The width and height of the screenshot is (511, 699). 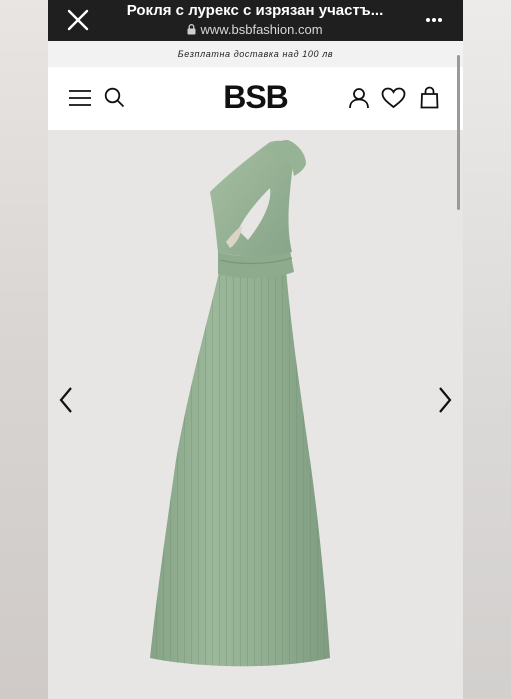 What do you see at coordinates (78, 20) in the screenshot?
I see `close-icon` at bounding box center [78, 20].